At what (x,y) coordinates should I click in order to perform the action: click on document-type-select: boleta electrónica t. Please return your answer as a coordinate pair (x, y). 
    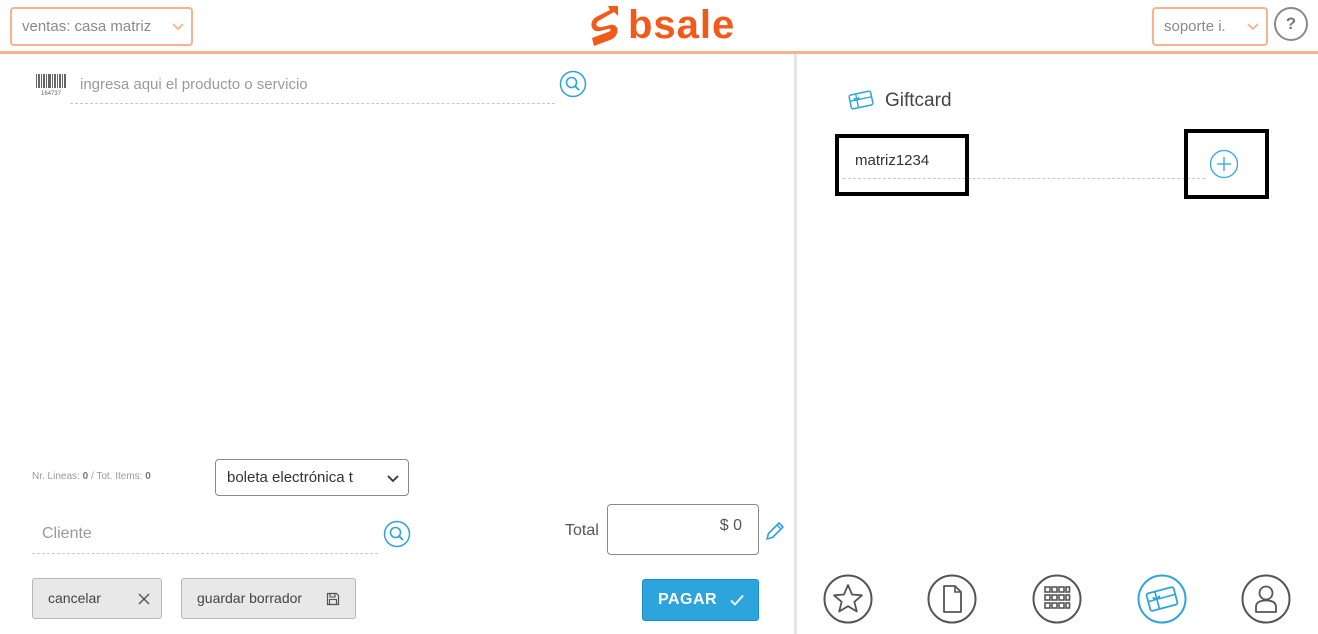
    Looking at the image, I should click on (312, 477).